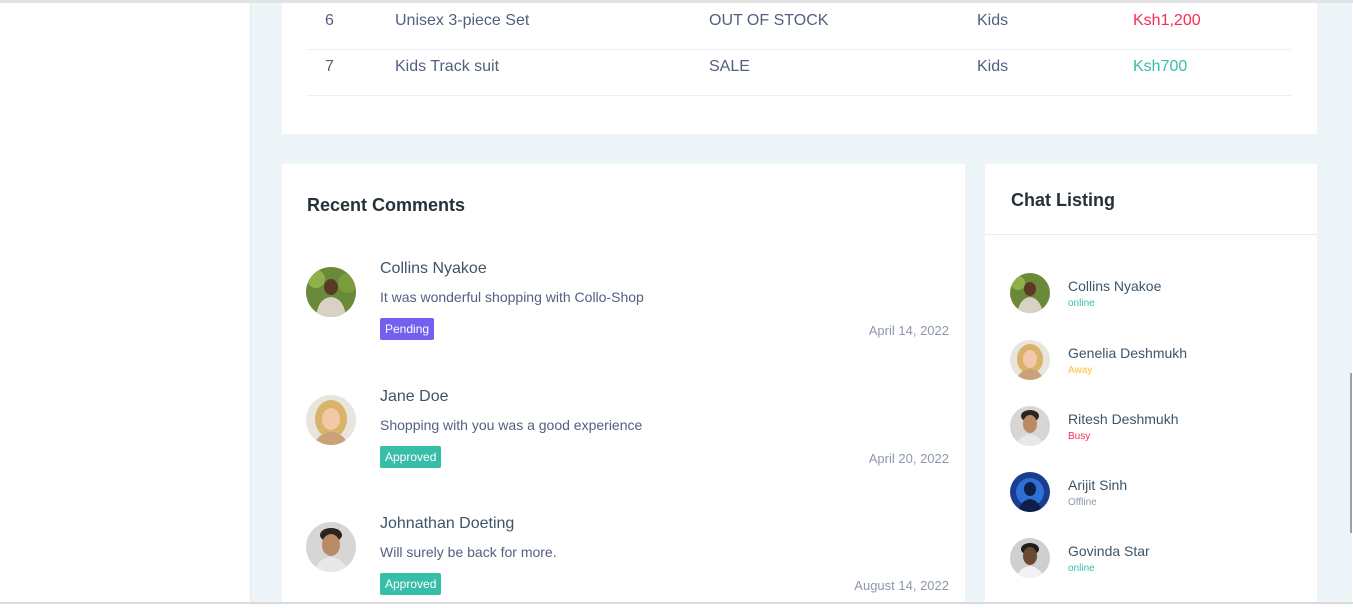  I want to click on chat-list-item: Collins Nyakoe online, so click(1150, 295).